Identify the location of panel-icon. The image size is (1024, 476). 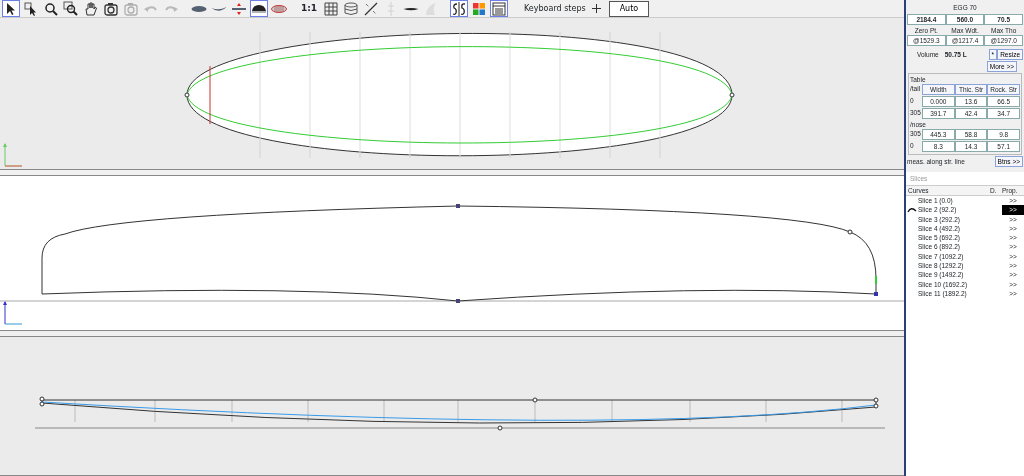
(499, 8).